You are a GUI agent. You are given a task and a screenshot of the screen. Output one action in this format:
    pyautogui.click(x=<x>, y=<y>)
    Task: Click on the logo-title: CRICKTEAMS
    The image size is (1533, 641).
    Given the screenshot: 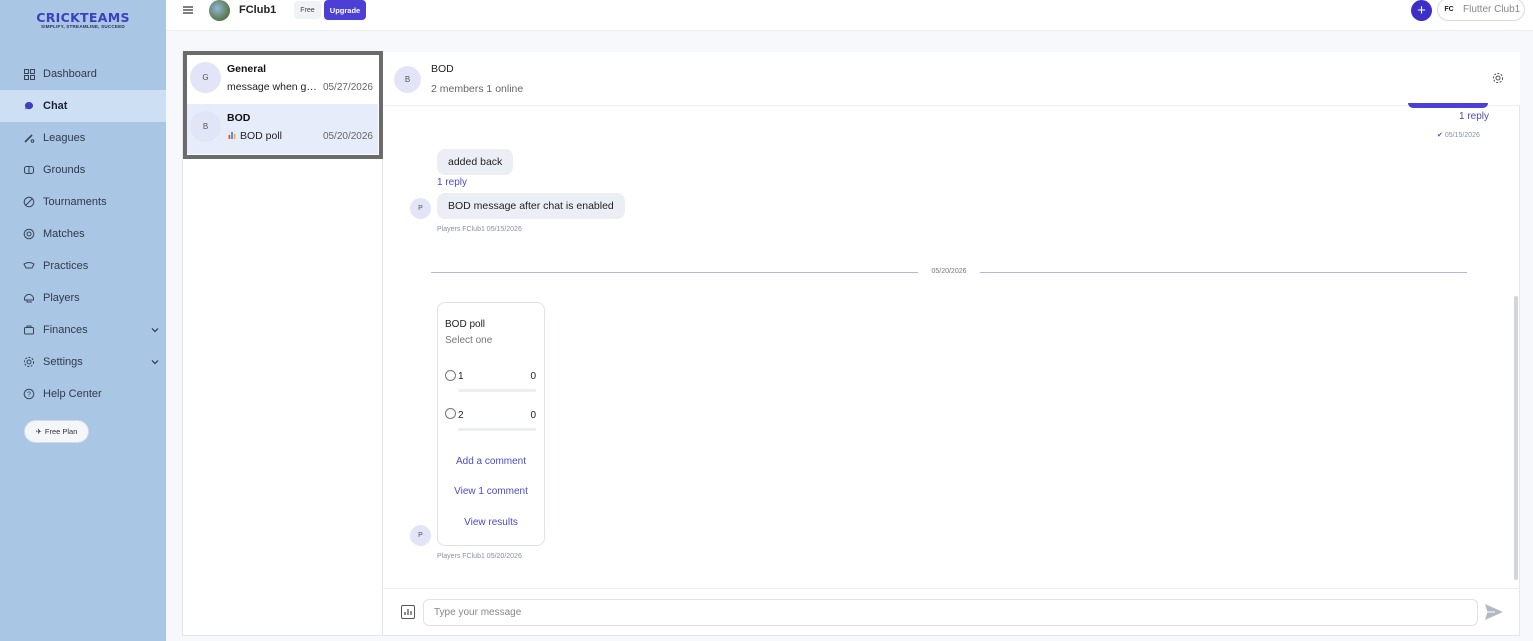 What is the action you would take?
    pyautogui.click(x=83, y=17)
    